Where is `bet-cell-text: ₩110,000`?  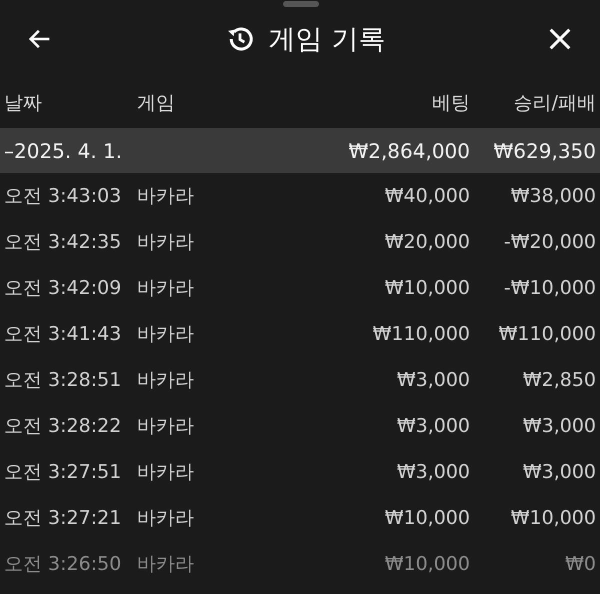 bet-cell-text: ₩110,000 is located at coordinates (421, 334).